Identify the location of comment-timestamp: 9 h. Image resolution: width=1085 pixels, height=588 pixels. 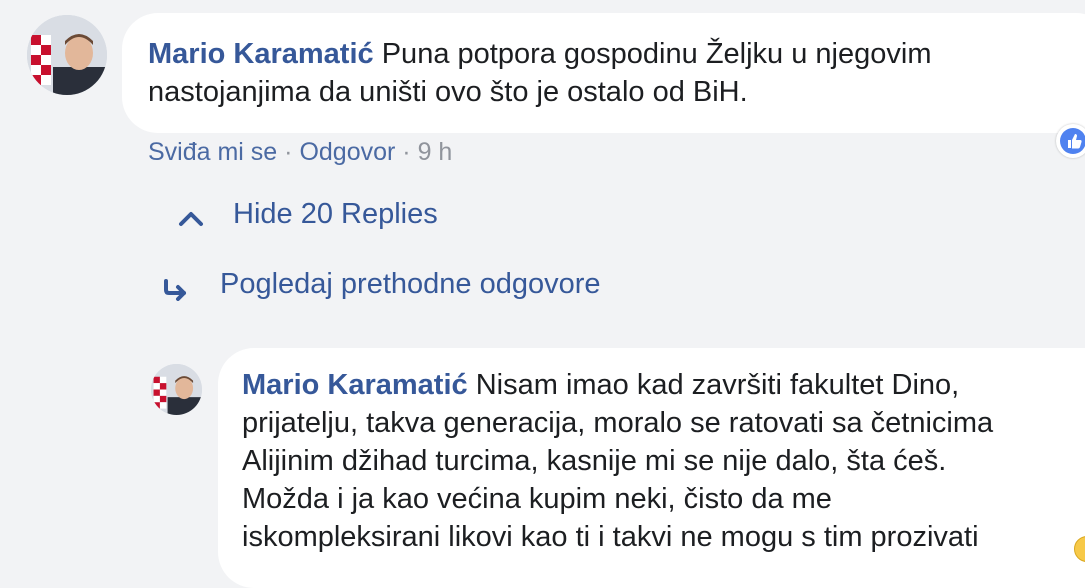
(435, 152).